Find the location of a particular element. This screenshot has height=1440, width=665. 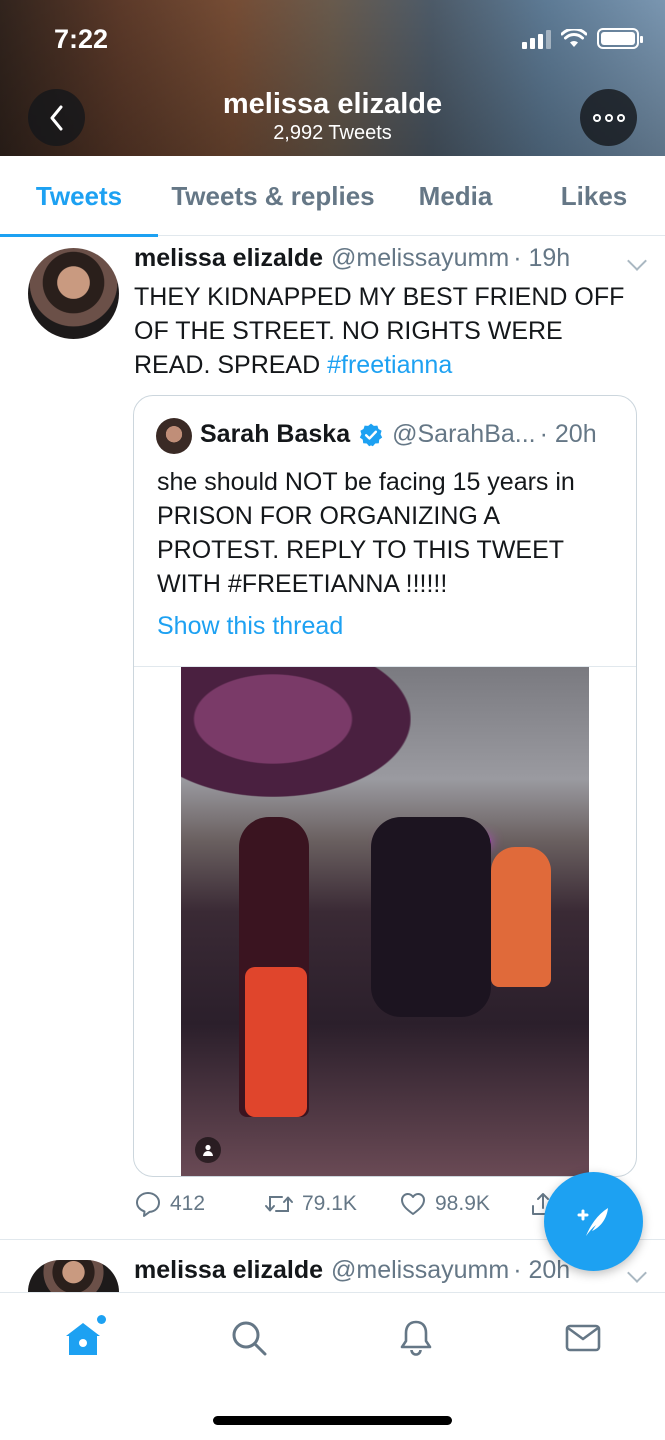

notifications-icon is located at coordinates (416, 1338).